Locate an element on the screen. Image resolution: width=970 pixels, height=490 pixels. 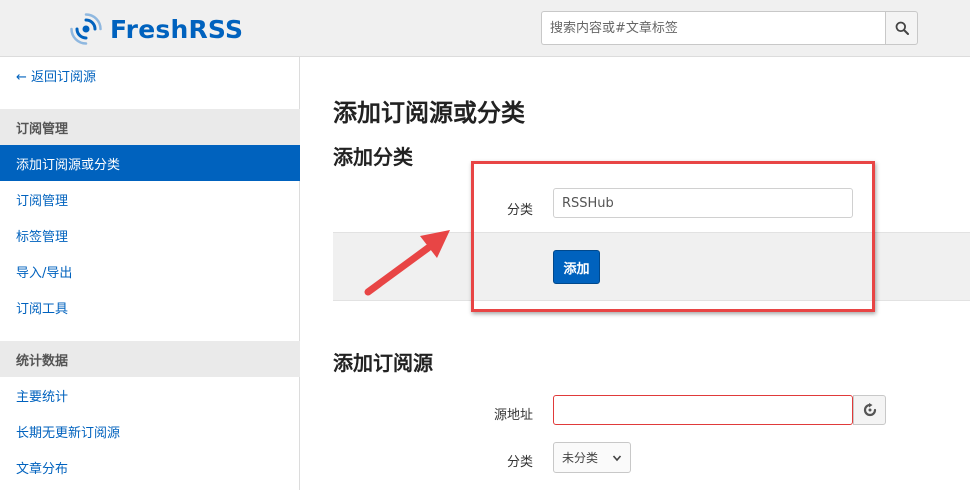
feed-url-input is located at coordinates (703, 410).